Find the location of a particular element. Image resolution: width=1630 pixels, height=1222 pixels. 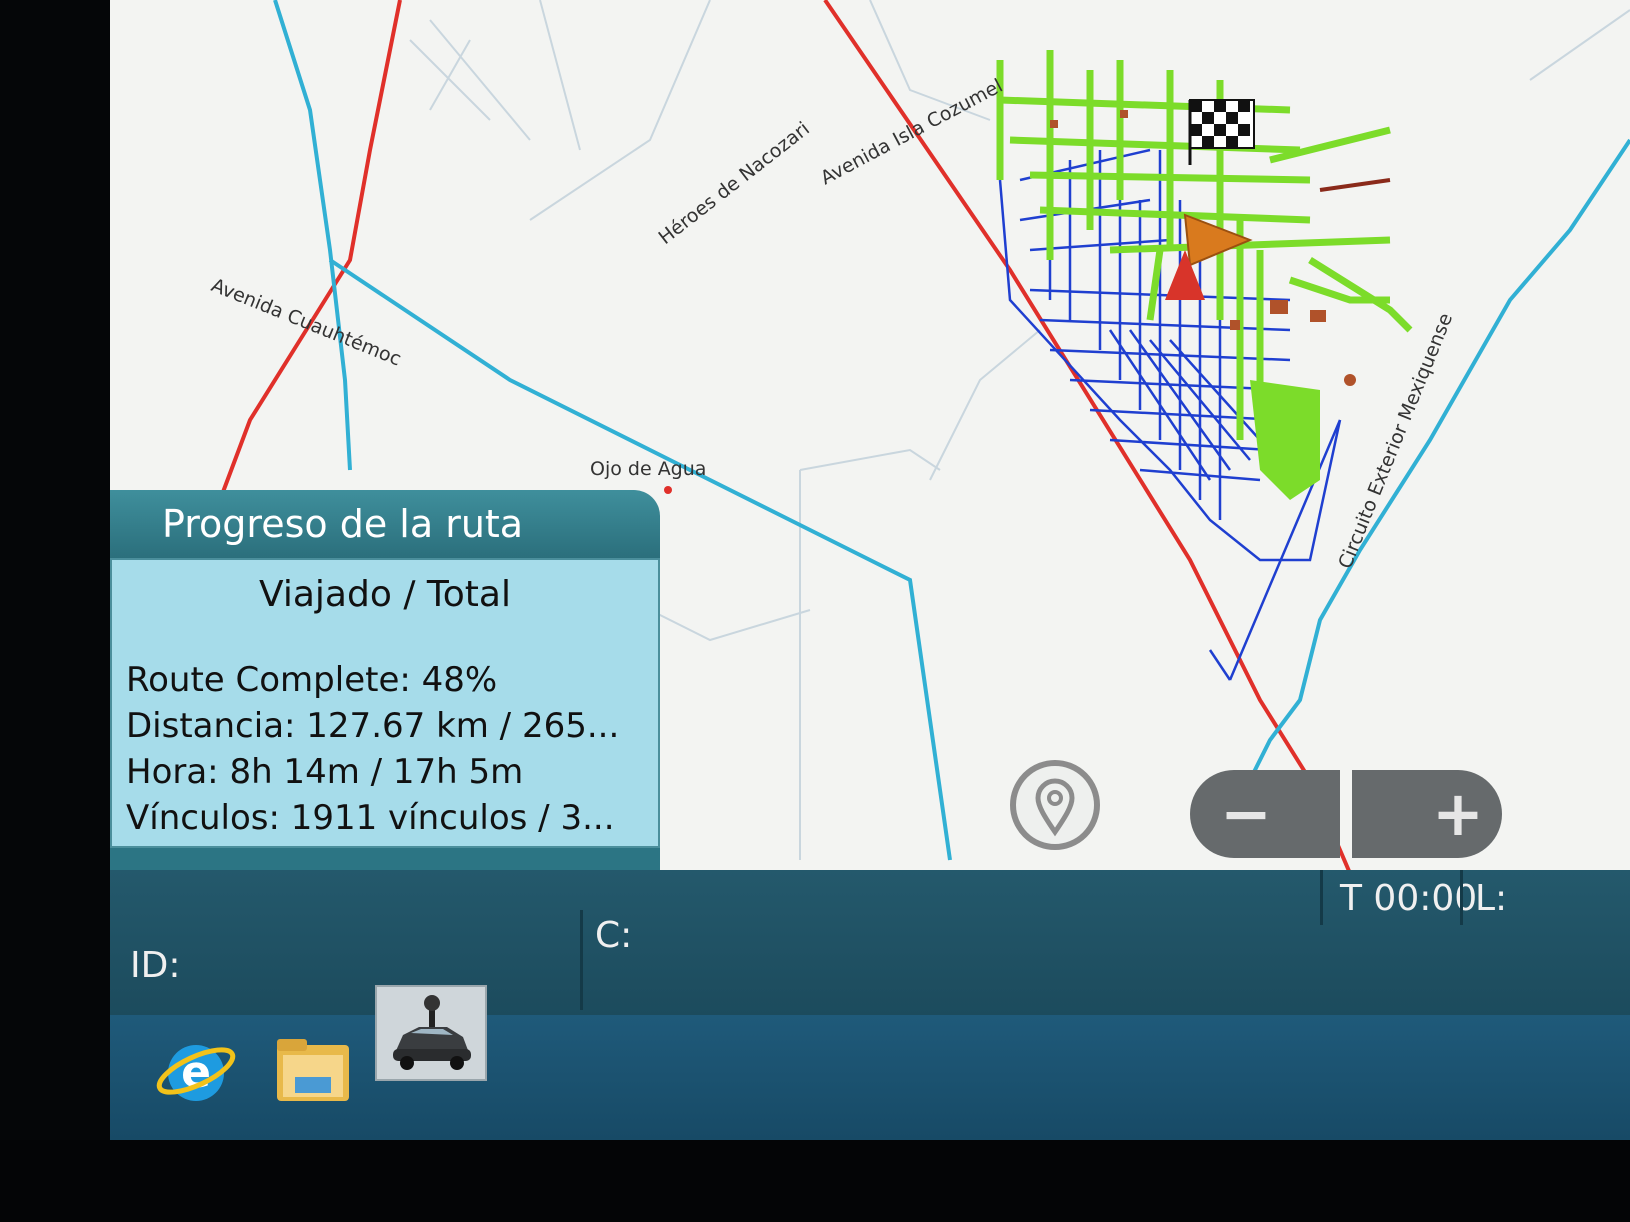

status-bar: T 00:00 L: C: ID: is located at coordinates (870, 942).